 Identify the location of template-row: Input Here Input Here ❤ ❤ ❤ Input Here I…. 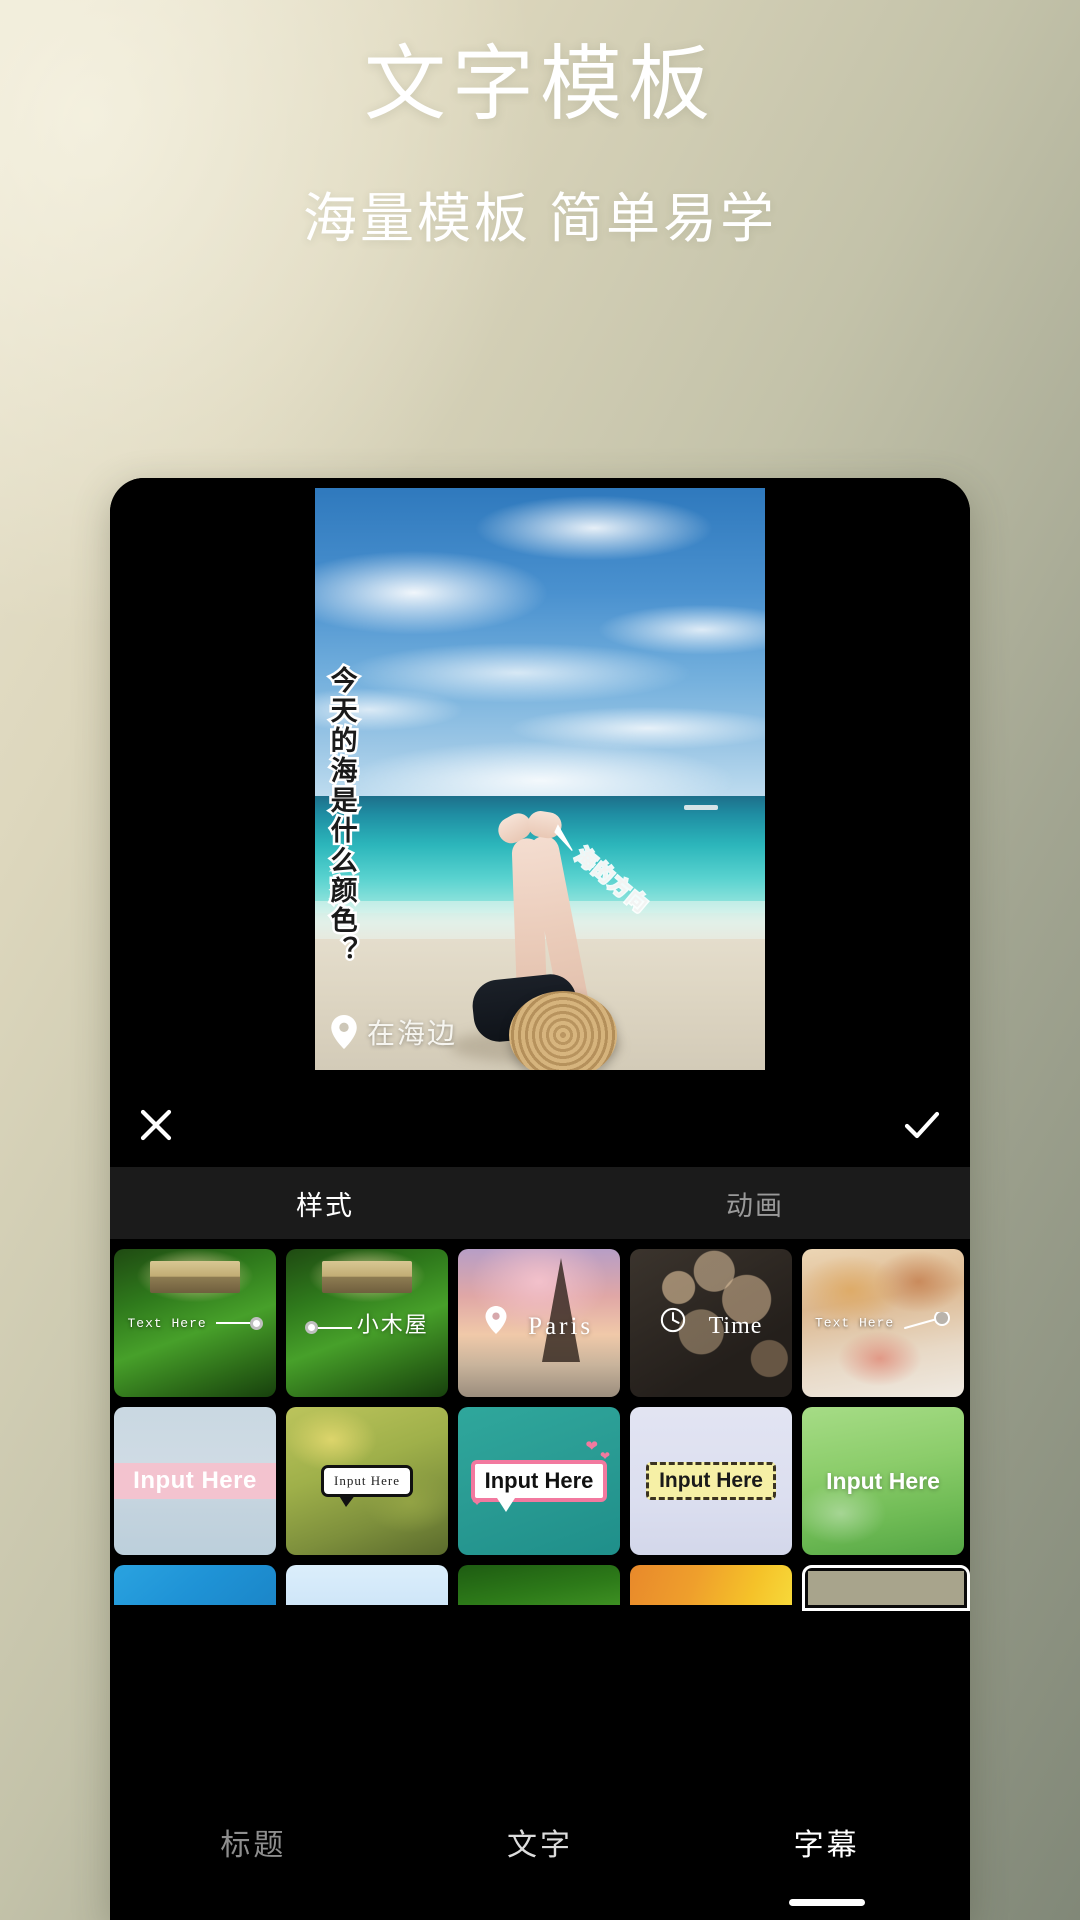
(540, 1486).